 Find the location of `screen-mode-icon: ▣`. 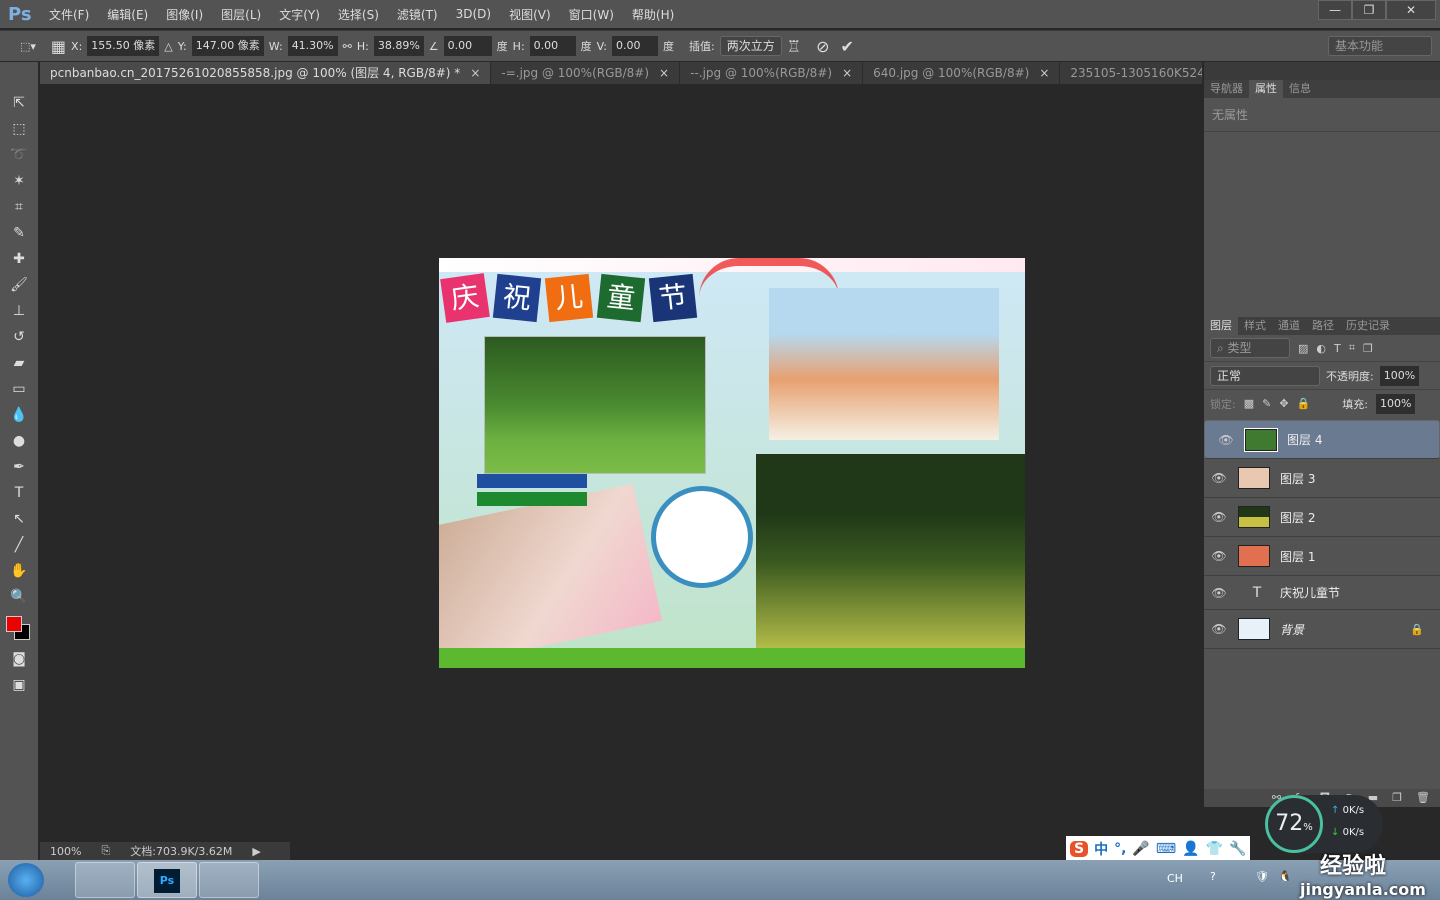

screen-mode-icon: ▣ is located at coordinates (19, 685).